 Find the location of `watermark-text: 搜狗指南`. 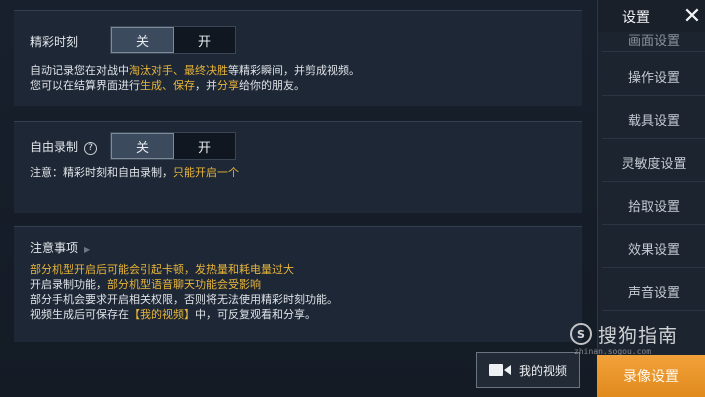

watermark-text: 搜狗指南 is located at coordinates (638, 336).